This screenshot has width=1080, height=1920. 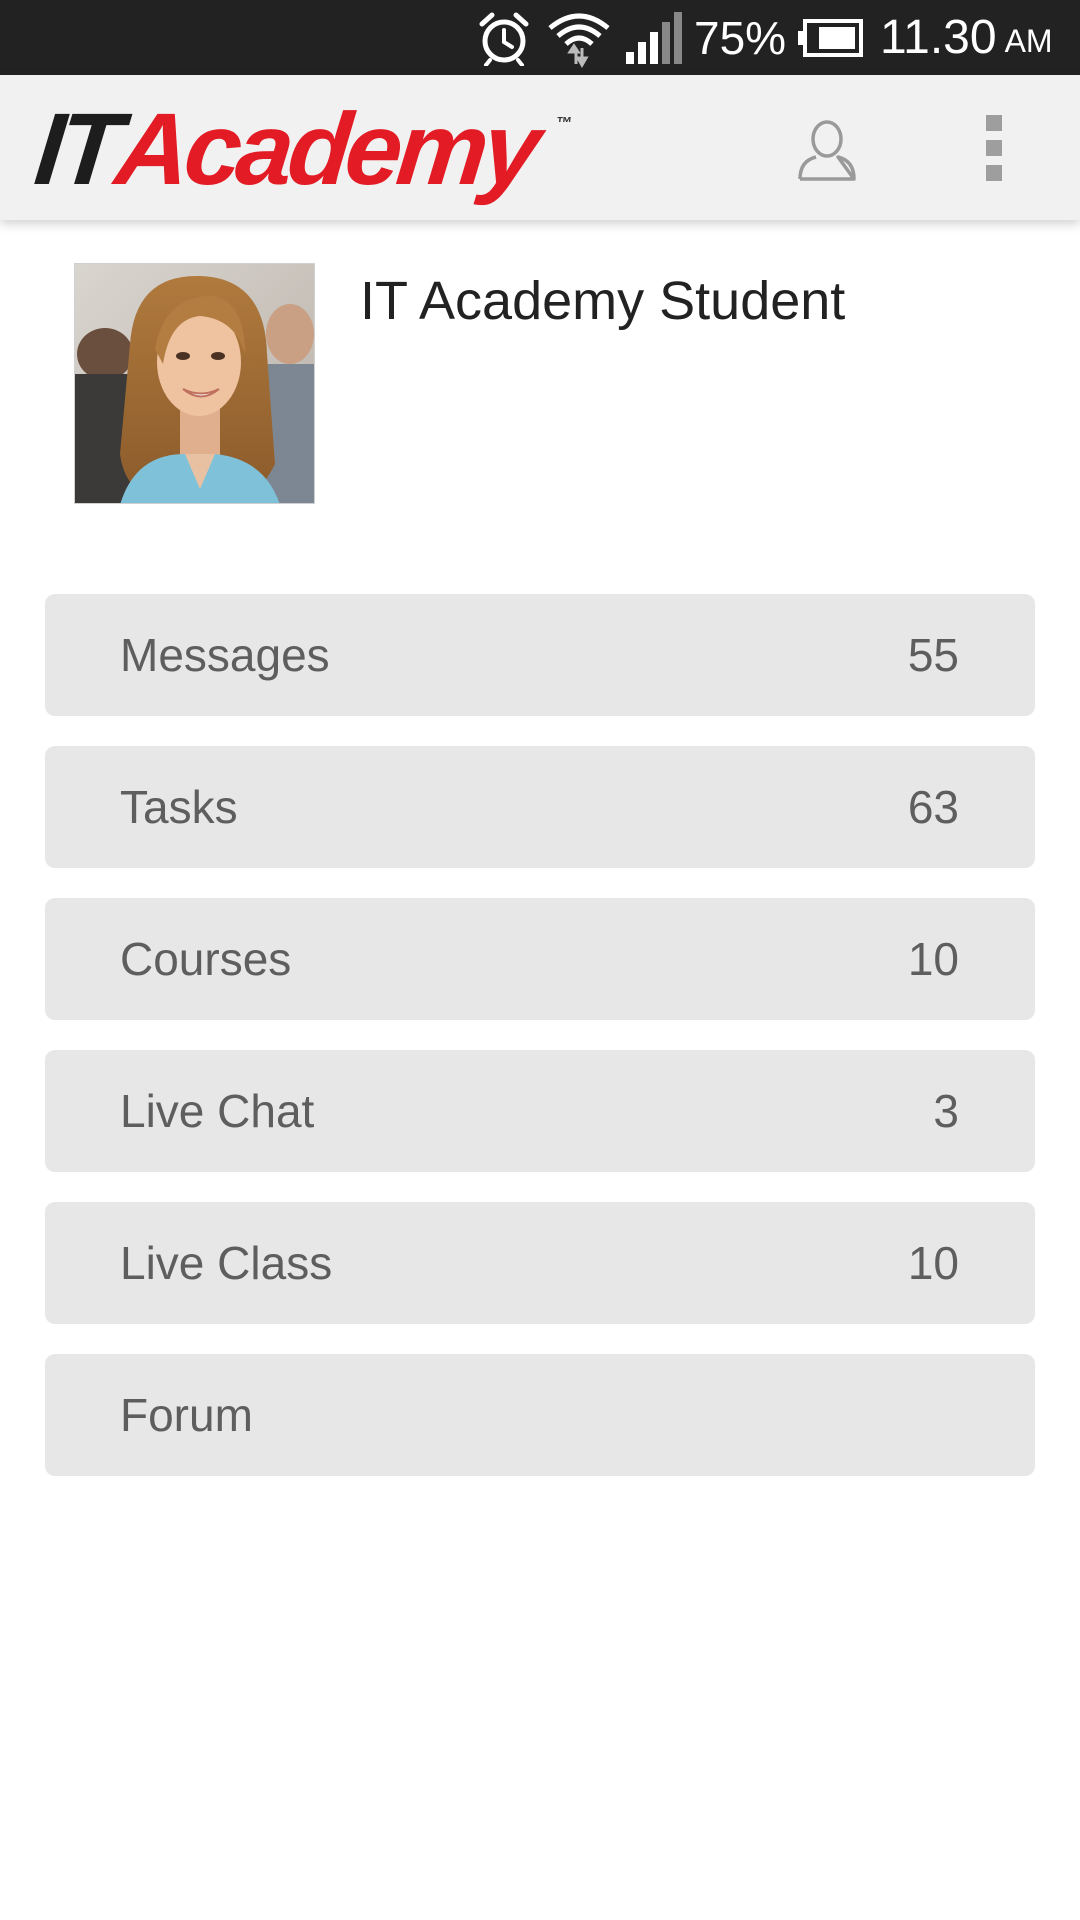 What do you see at coordinates (540, 1263) in the screenshot?
I see `menu-item-live-class: Live Class 10` at bounding box center [540, 1263].